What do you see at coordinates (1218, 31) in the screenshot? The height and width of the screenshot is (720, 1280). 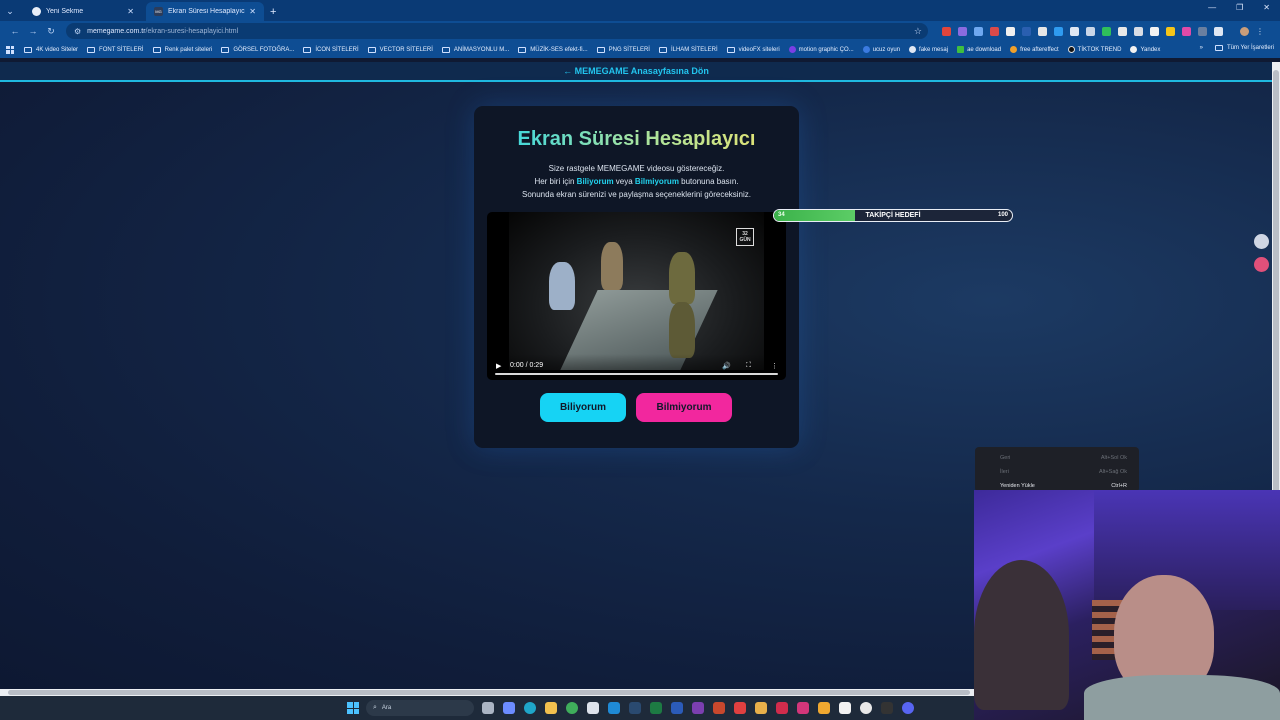 I see `extensions-puzzle-icon` at bounding box center [1218, 31].